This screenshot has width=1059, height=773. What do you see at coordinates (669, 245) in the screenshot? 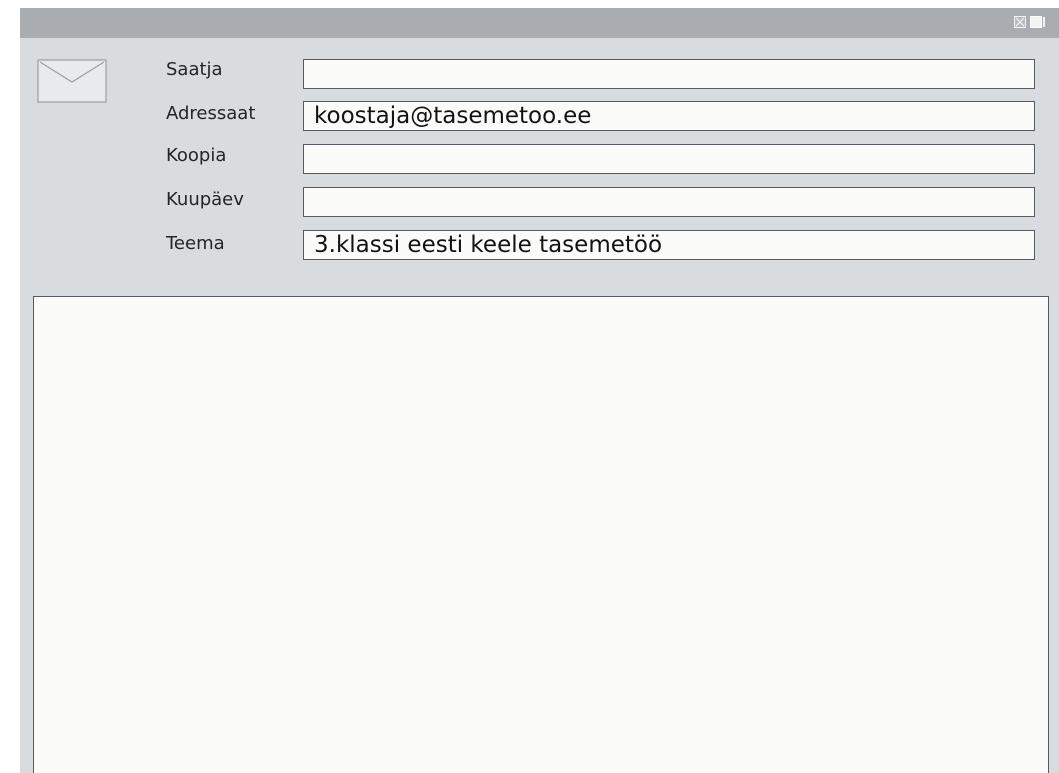
I see `teema-field: 3.klassi eesti keele tasemetöö` at bounding box center [669, 245].